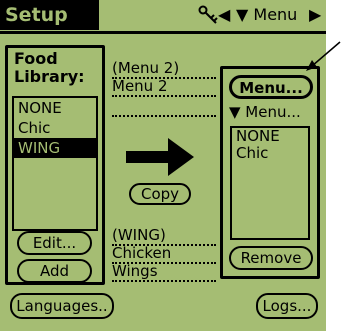 This screenshot has height=331, width=341. I want to click on menu-selector: ▼ Menu, so click(266, 15).